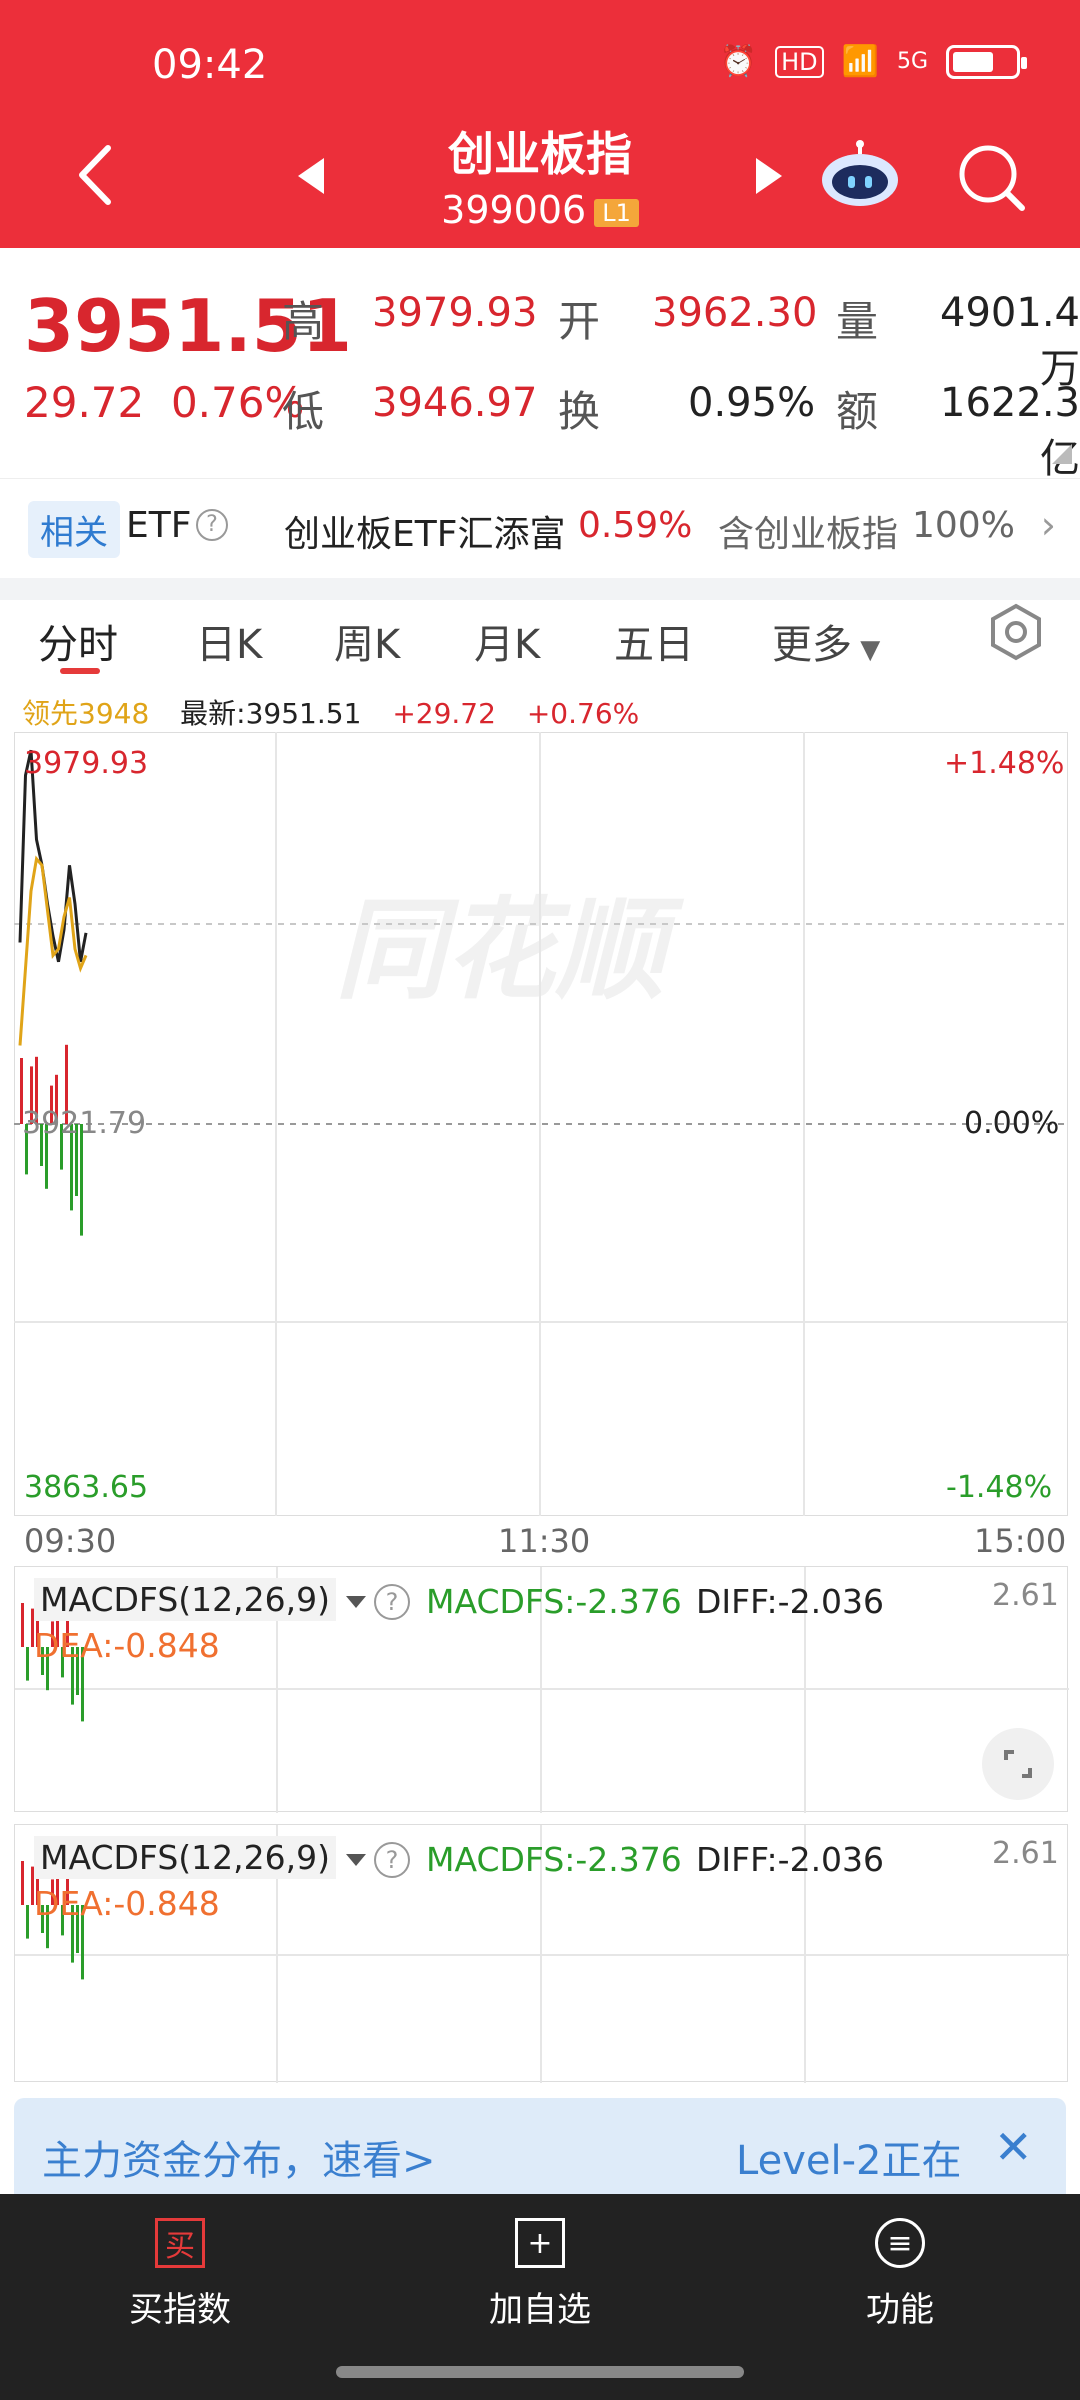  I want to click on chart-settings-icon, so click(1016, 632).